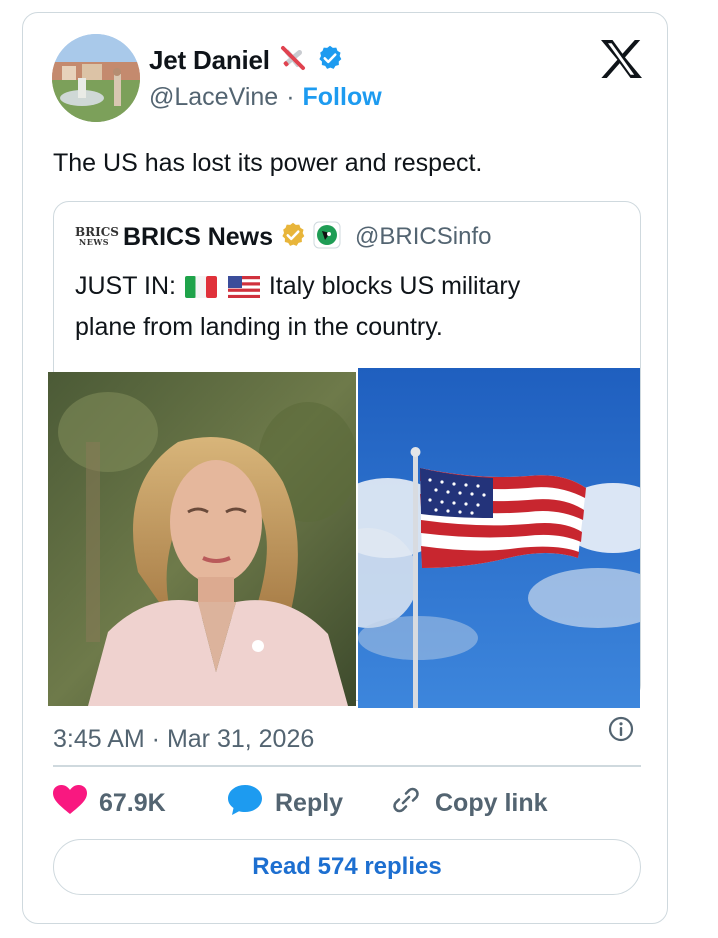  Describe the element at coordinates (243, 290) in the screenshot. I see `us-flag-icon` at that location.